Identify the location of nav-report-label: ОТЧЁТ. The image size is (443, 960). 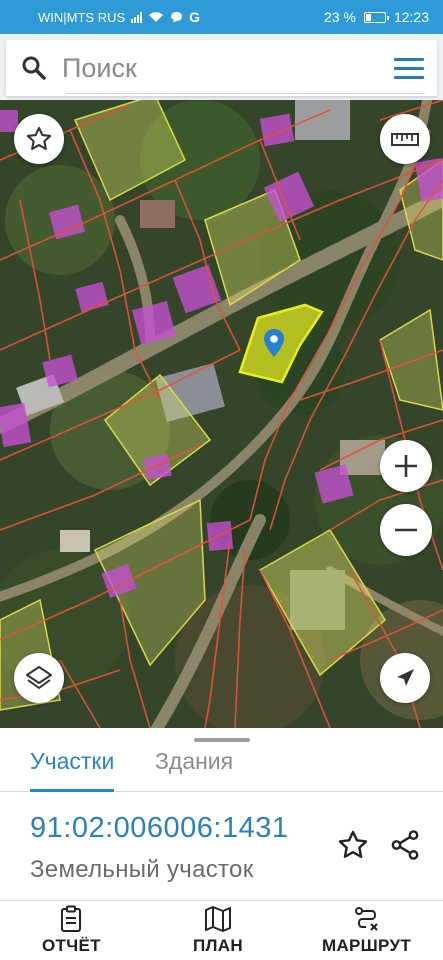
(71, 945).